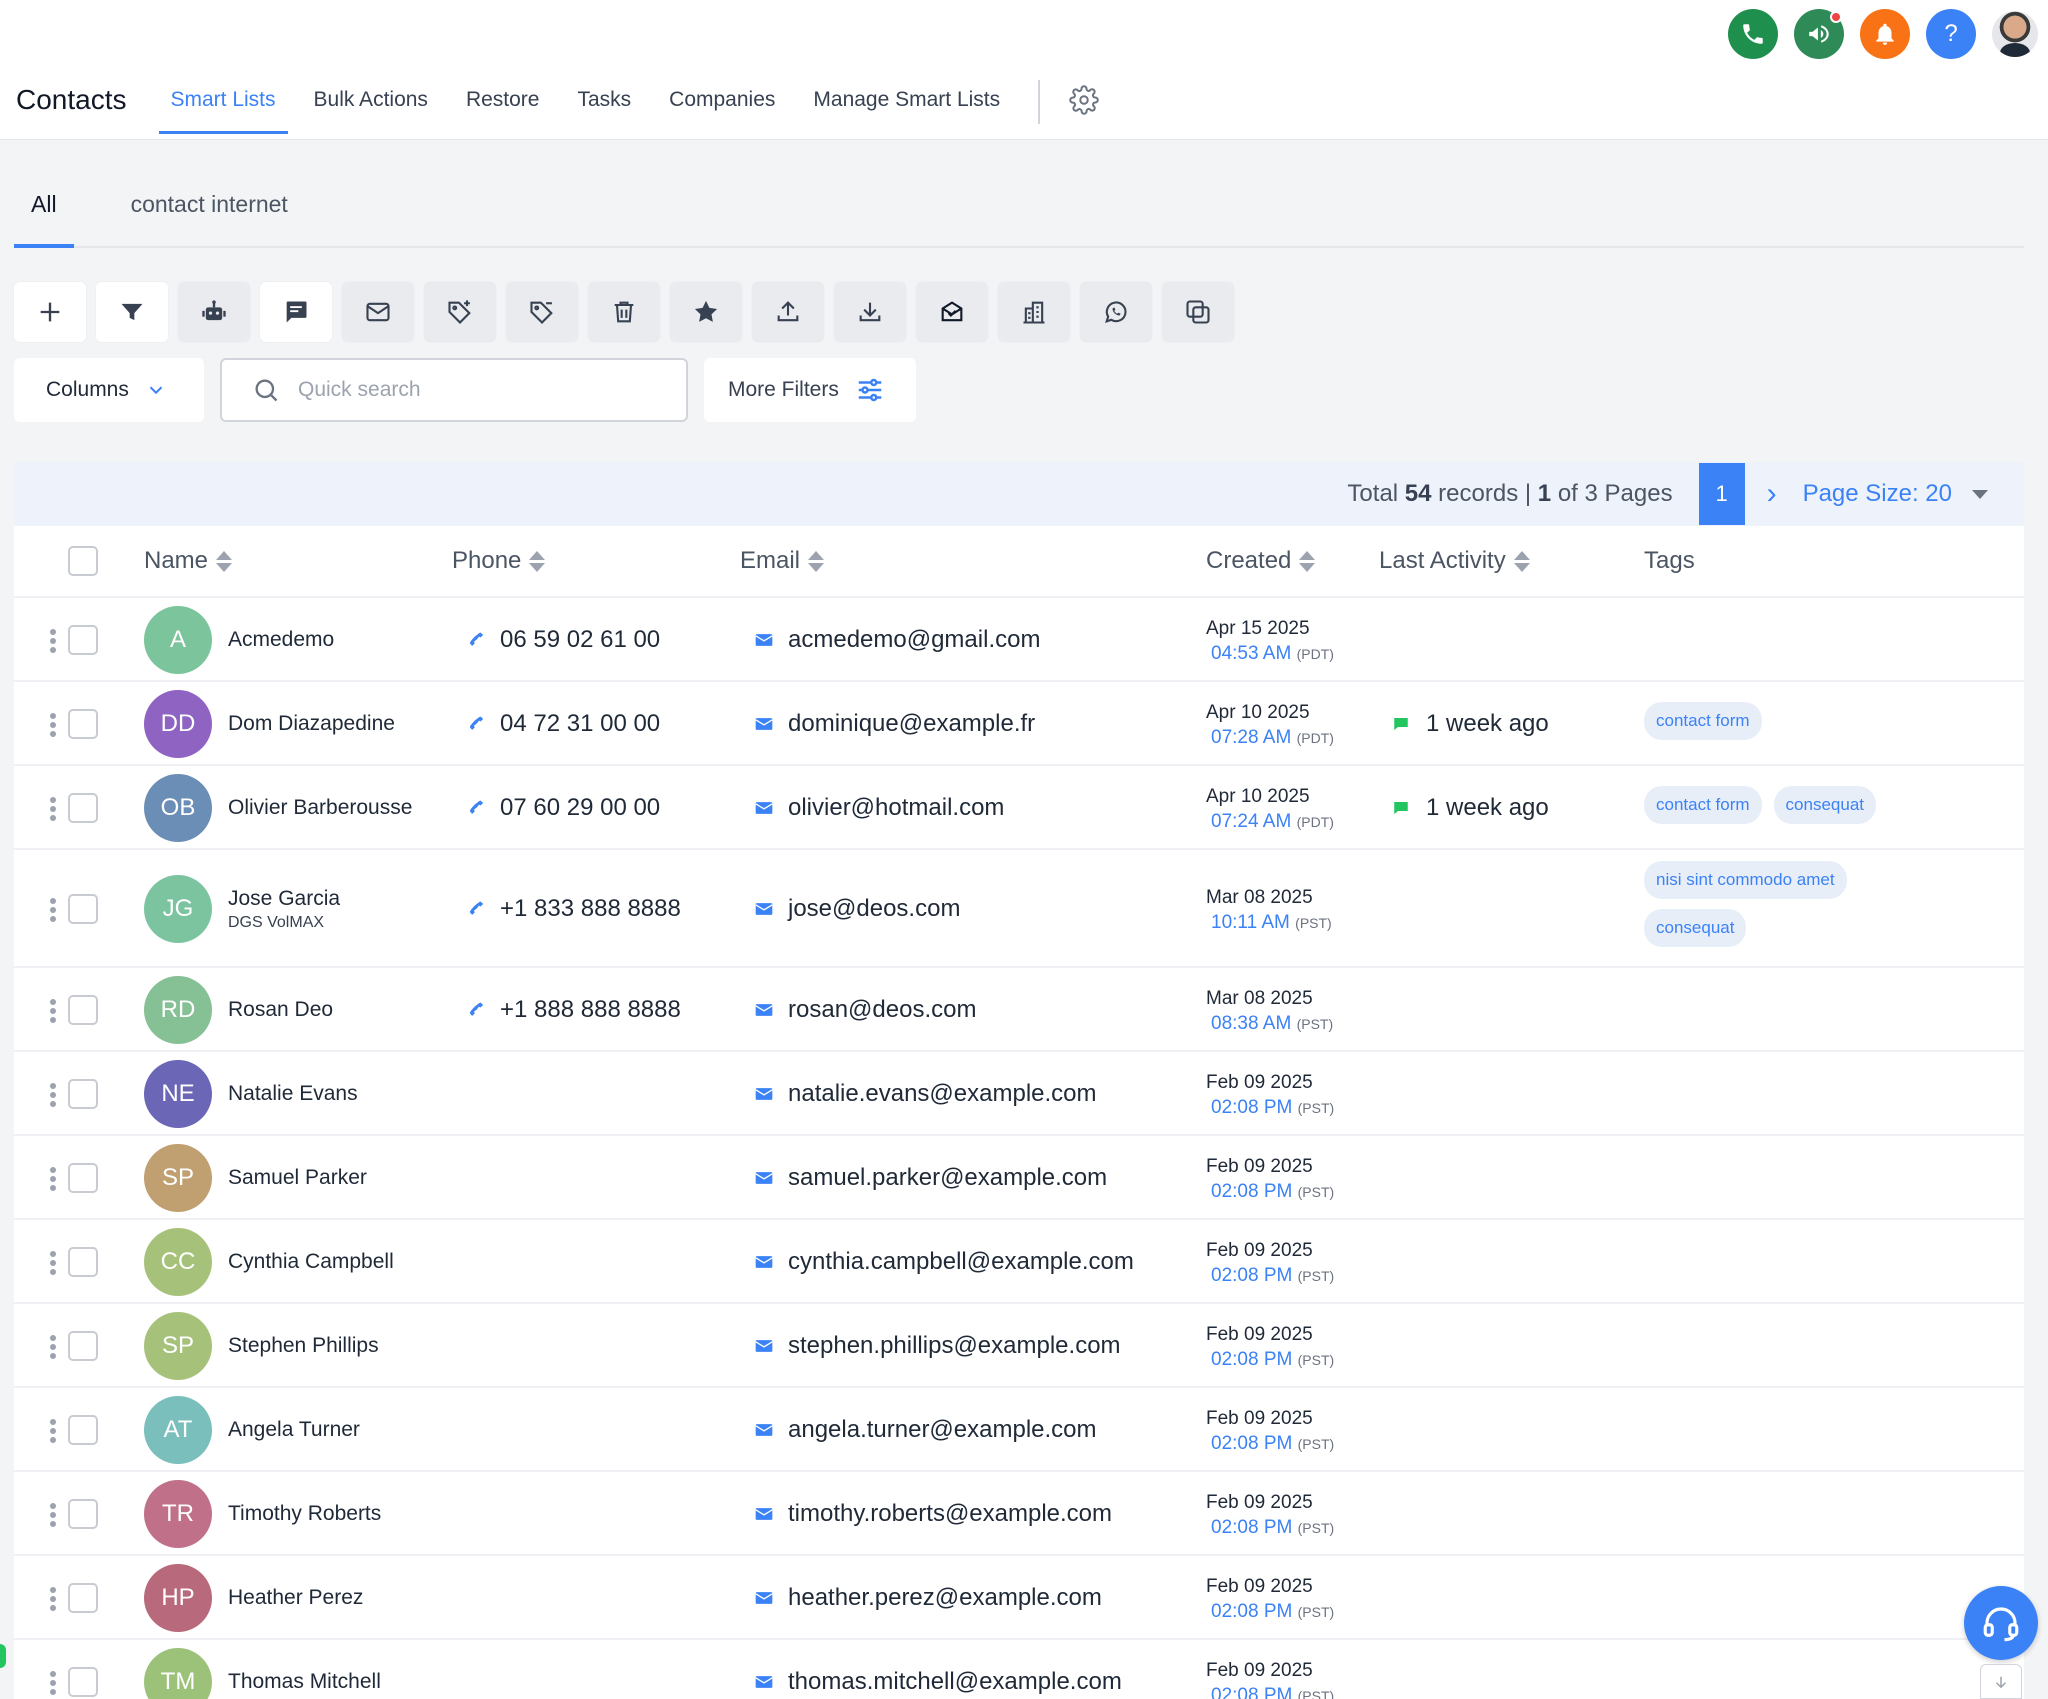  I want to click on tab-restore: Restore, so click(503, 103).